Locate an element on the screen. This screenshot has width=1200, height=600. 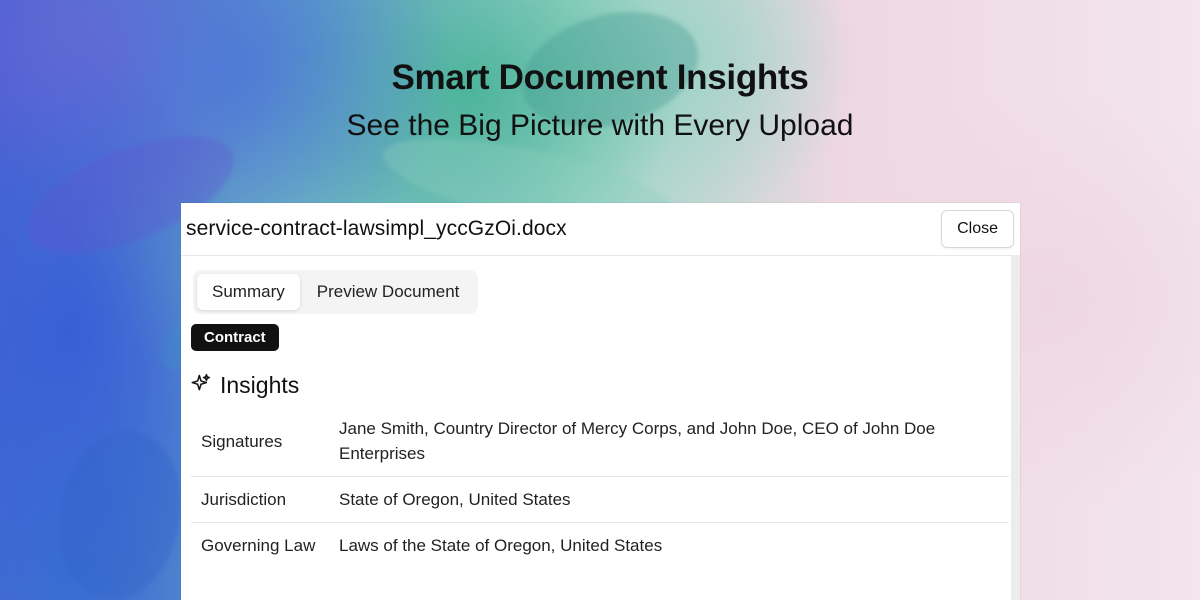
close-button: Close is located at coordinates (977, 229).